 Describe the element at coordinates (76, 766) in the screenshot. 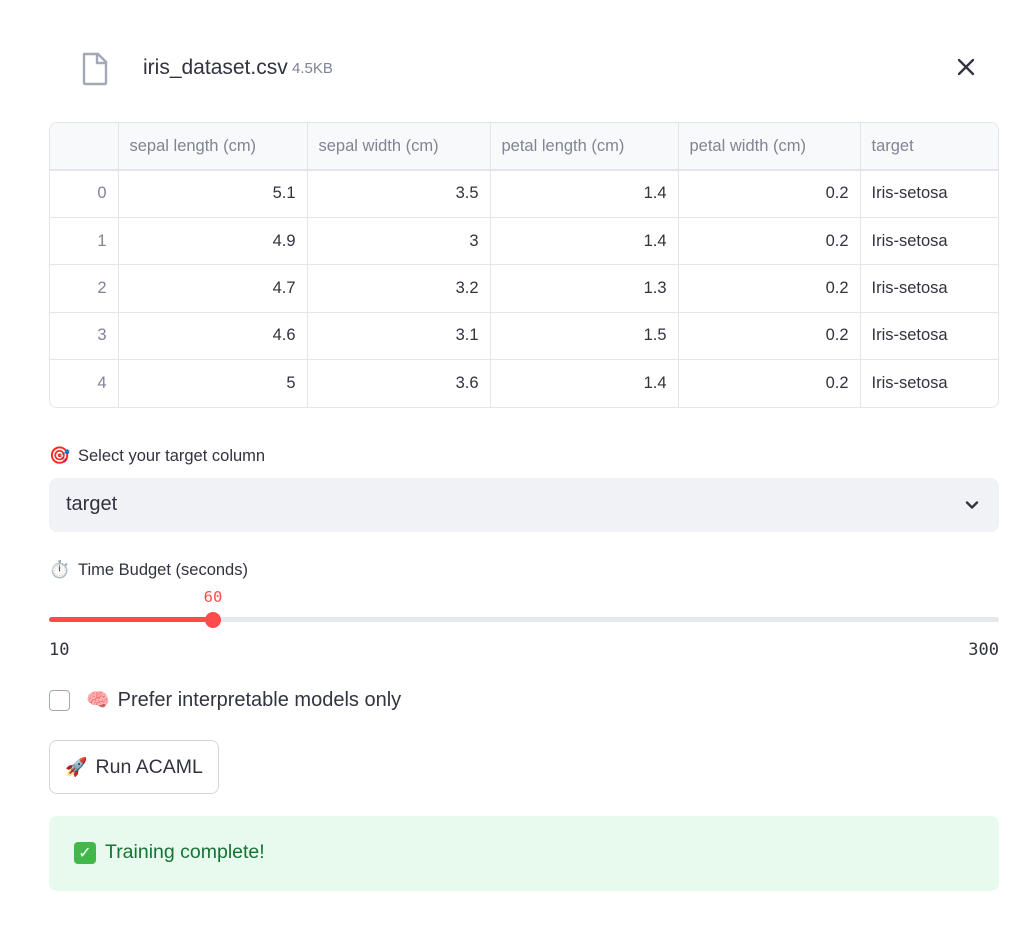

I see `rocket-icon: 🚀` at that location.